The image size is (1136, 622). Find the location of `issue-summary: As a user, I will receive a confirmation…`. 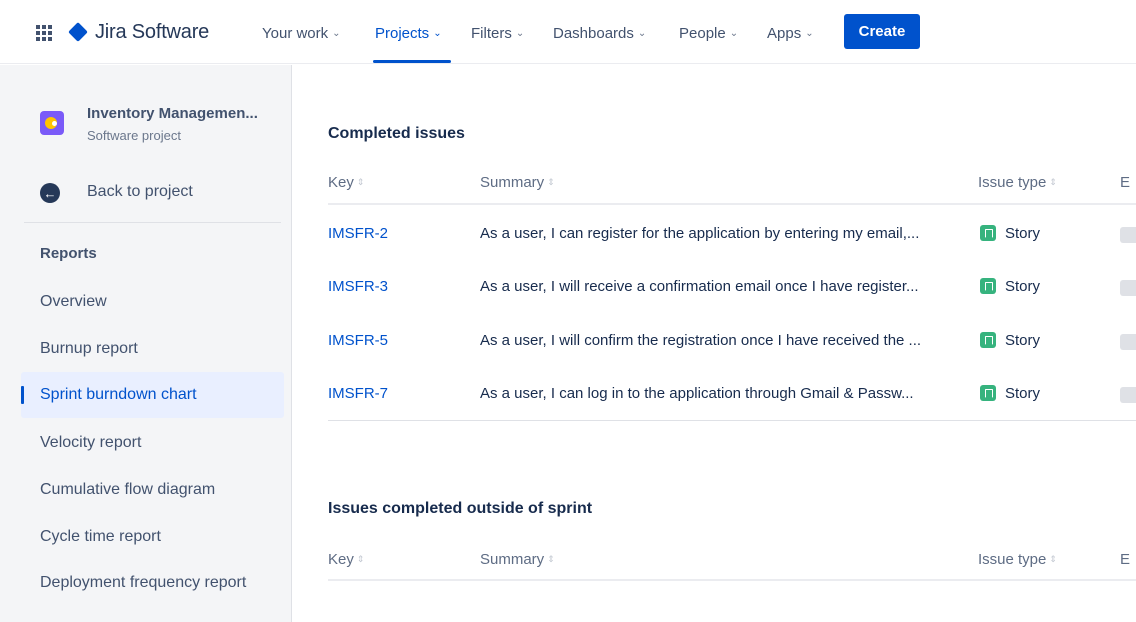

issue-summary: As a user, I will receive a confirmation… is located at coordinates (699, 286).